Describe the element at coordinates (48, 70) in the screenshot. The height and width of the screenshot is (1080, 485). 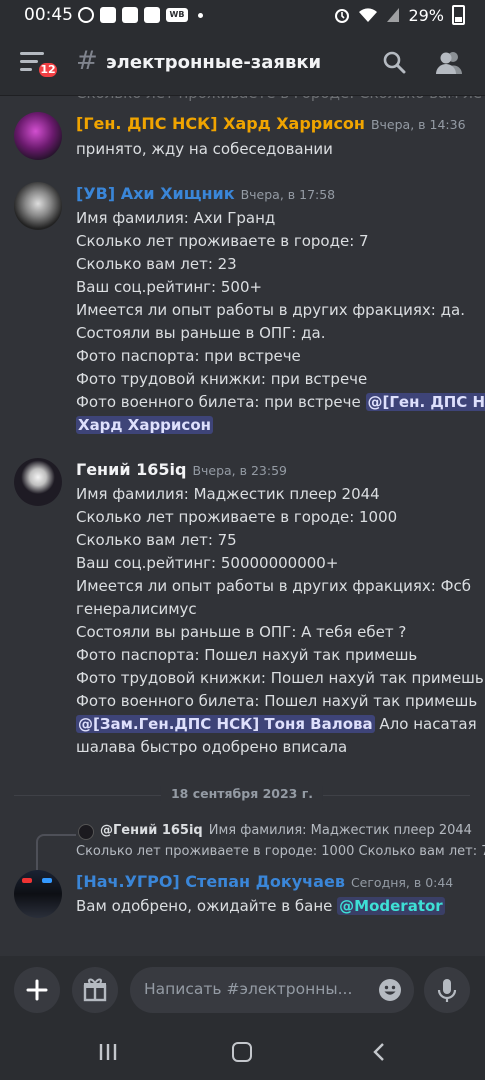
I see `unread-badge: 12` at that location.